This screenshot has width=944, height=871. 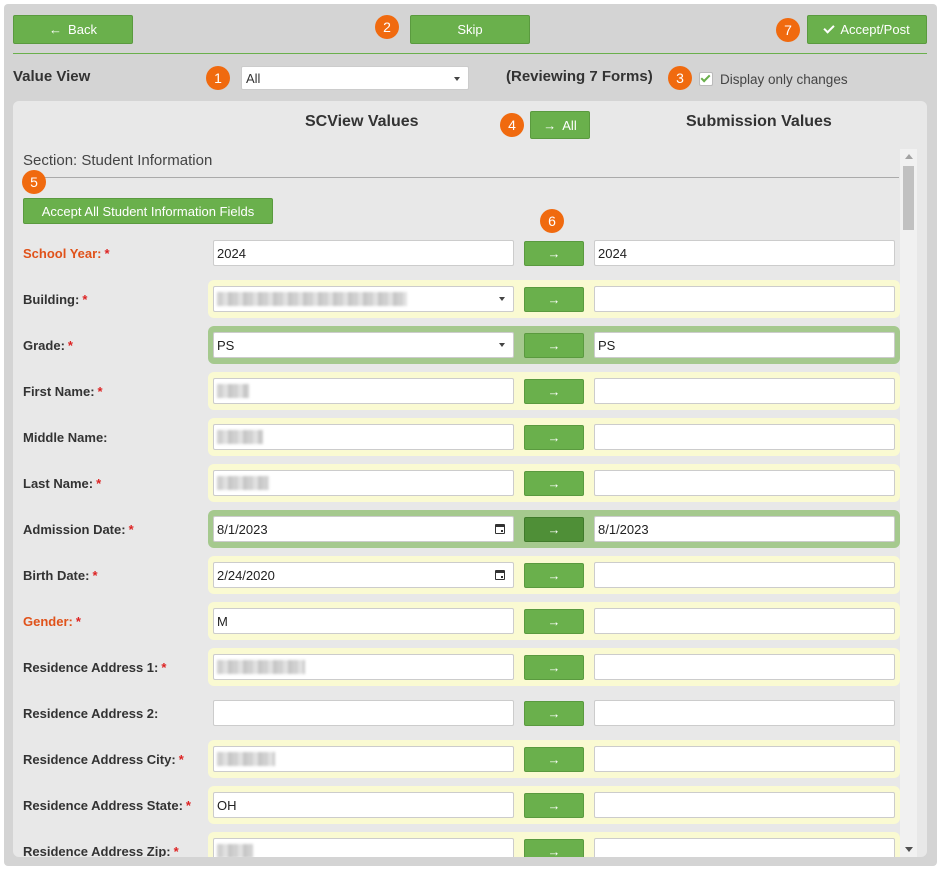 I want to click on scroll-down-icon, so click(x=909, y=849).